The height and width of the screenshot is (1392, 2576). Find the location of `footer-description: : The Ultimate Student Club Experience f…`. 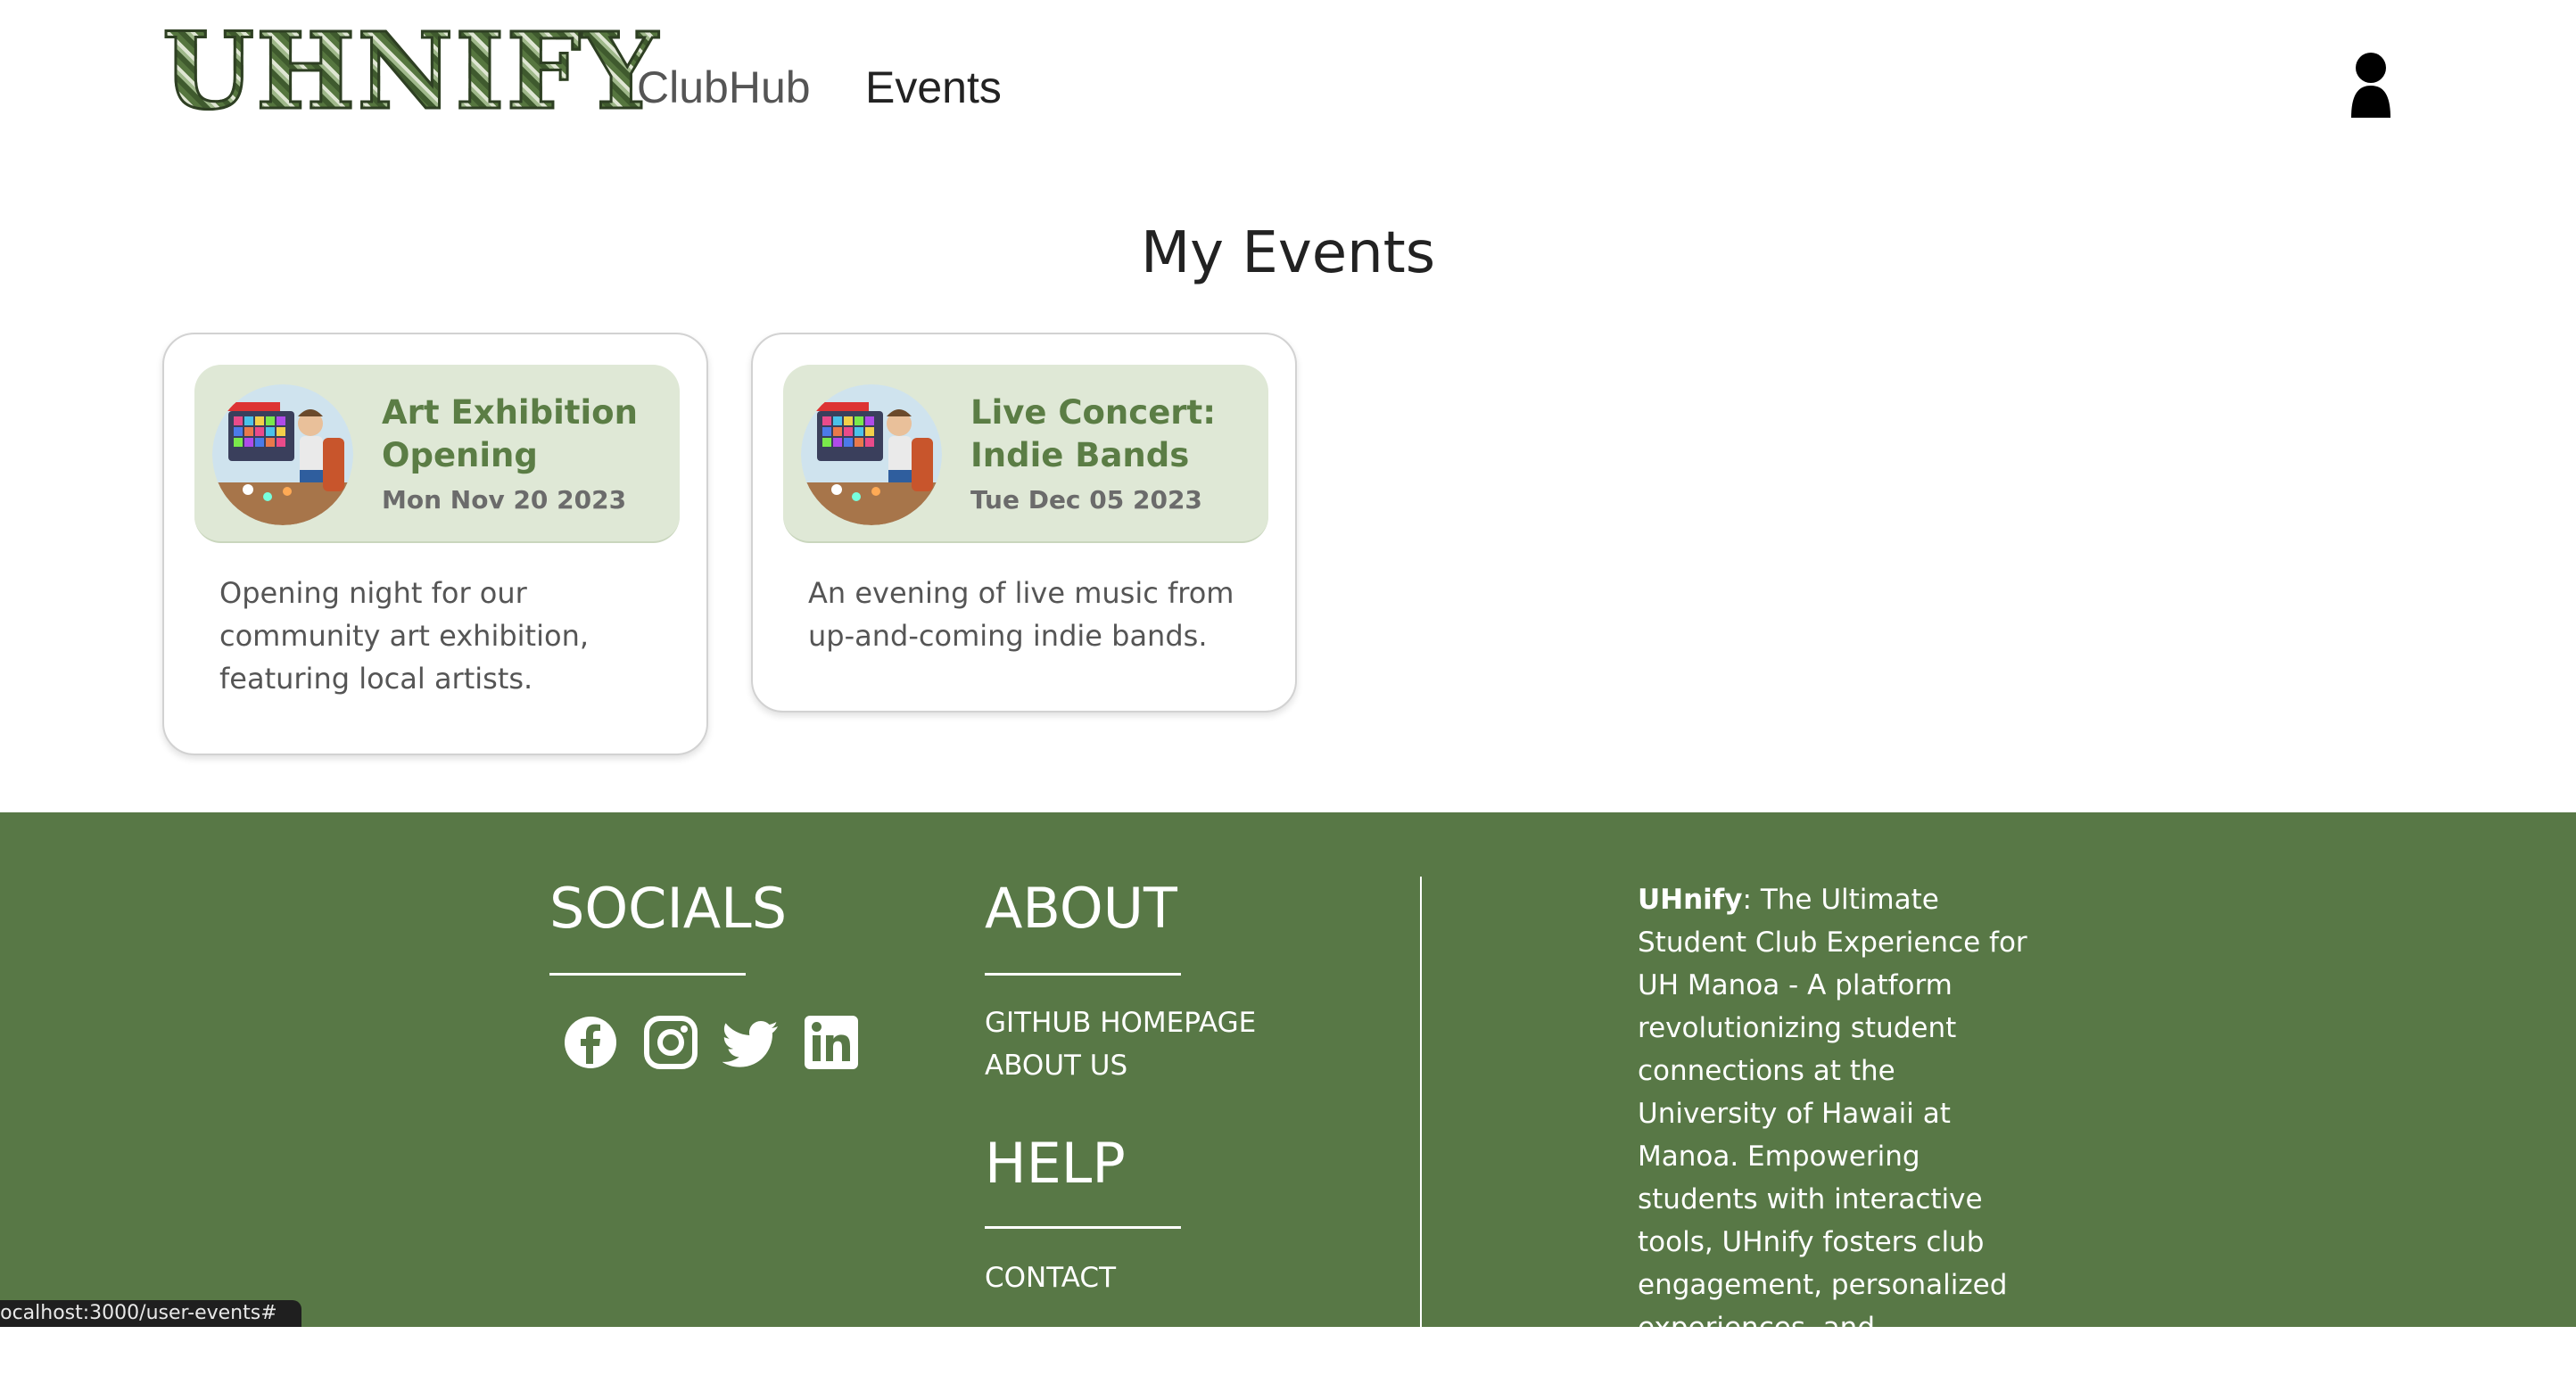

footer-description: : The Ultimate Student Club Experience f… is located at coordinates (1833, 1135).